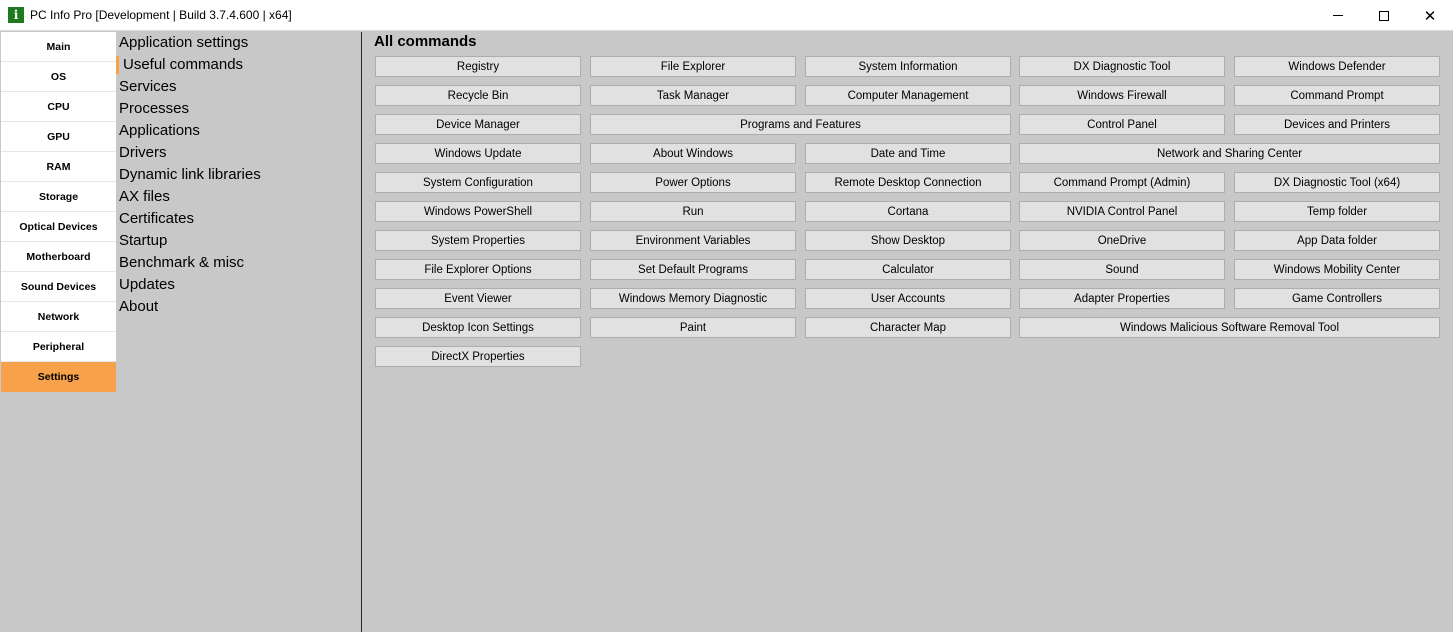 Image resolution: width=1453 pixels, height=632 pixels. Describe the element at coordinates (1337, 211) in the screenshot. I see `command-button-temp-folder: Temp folder` at that location.